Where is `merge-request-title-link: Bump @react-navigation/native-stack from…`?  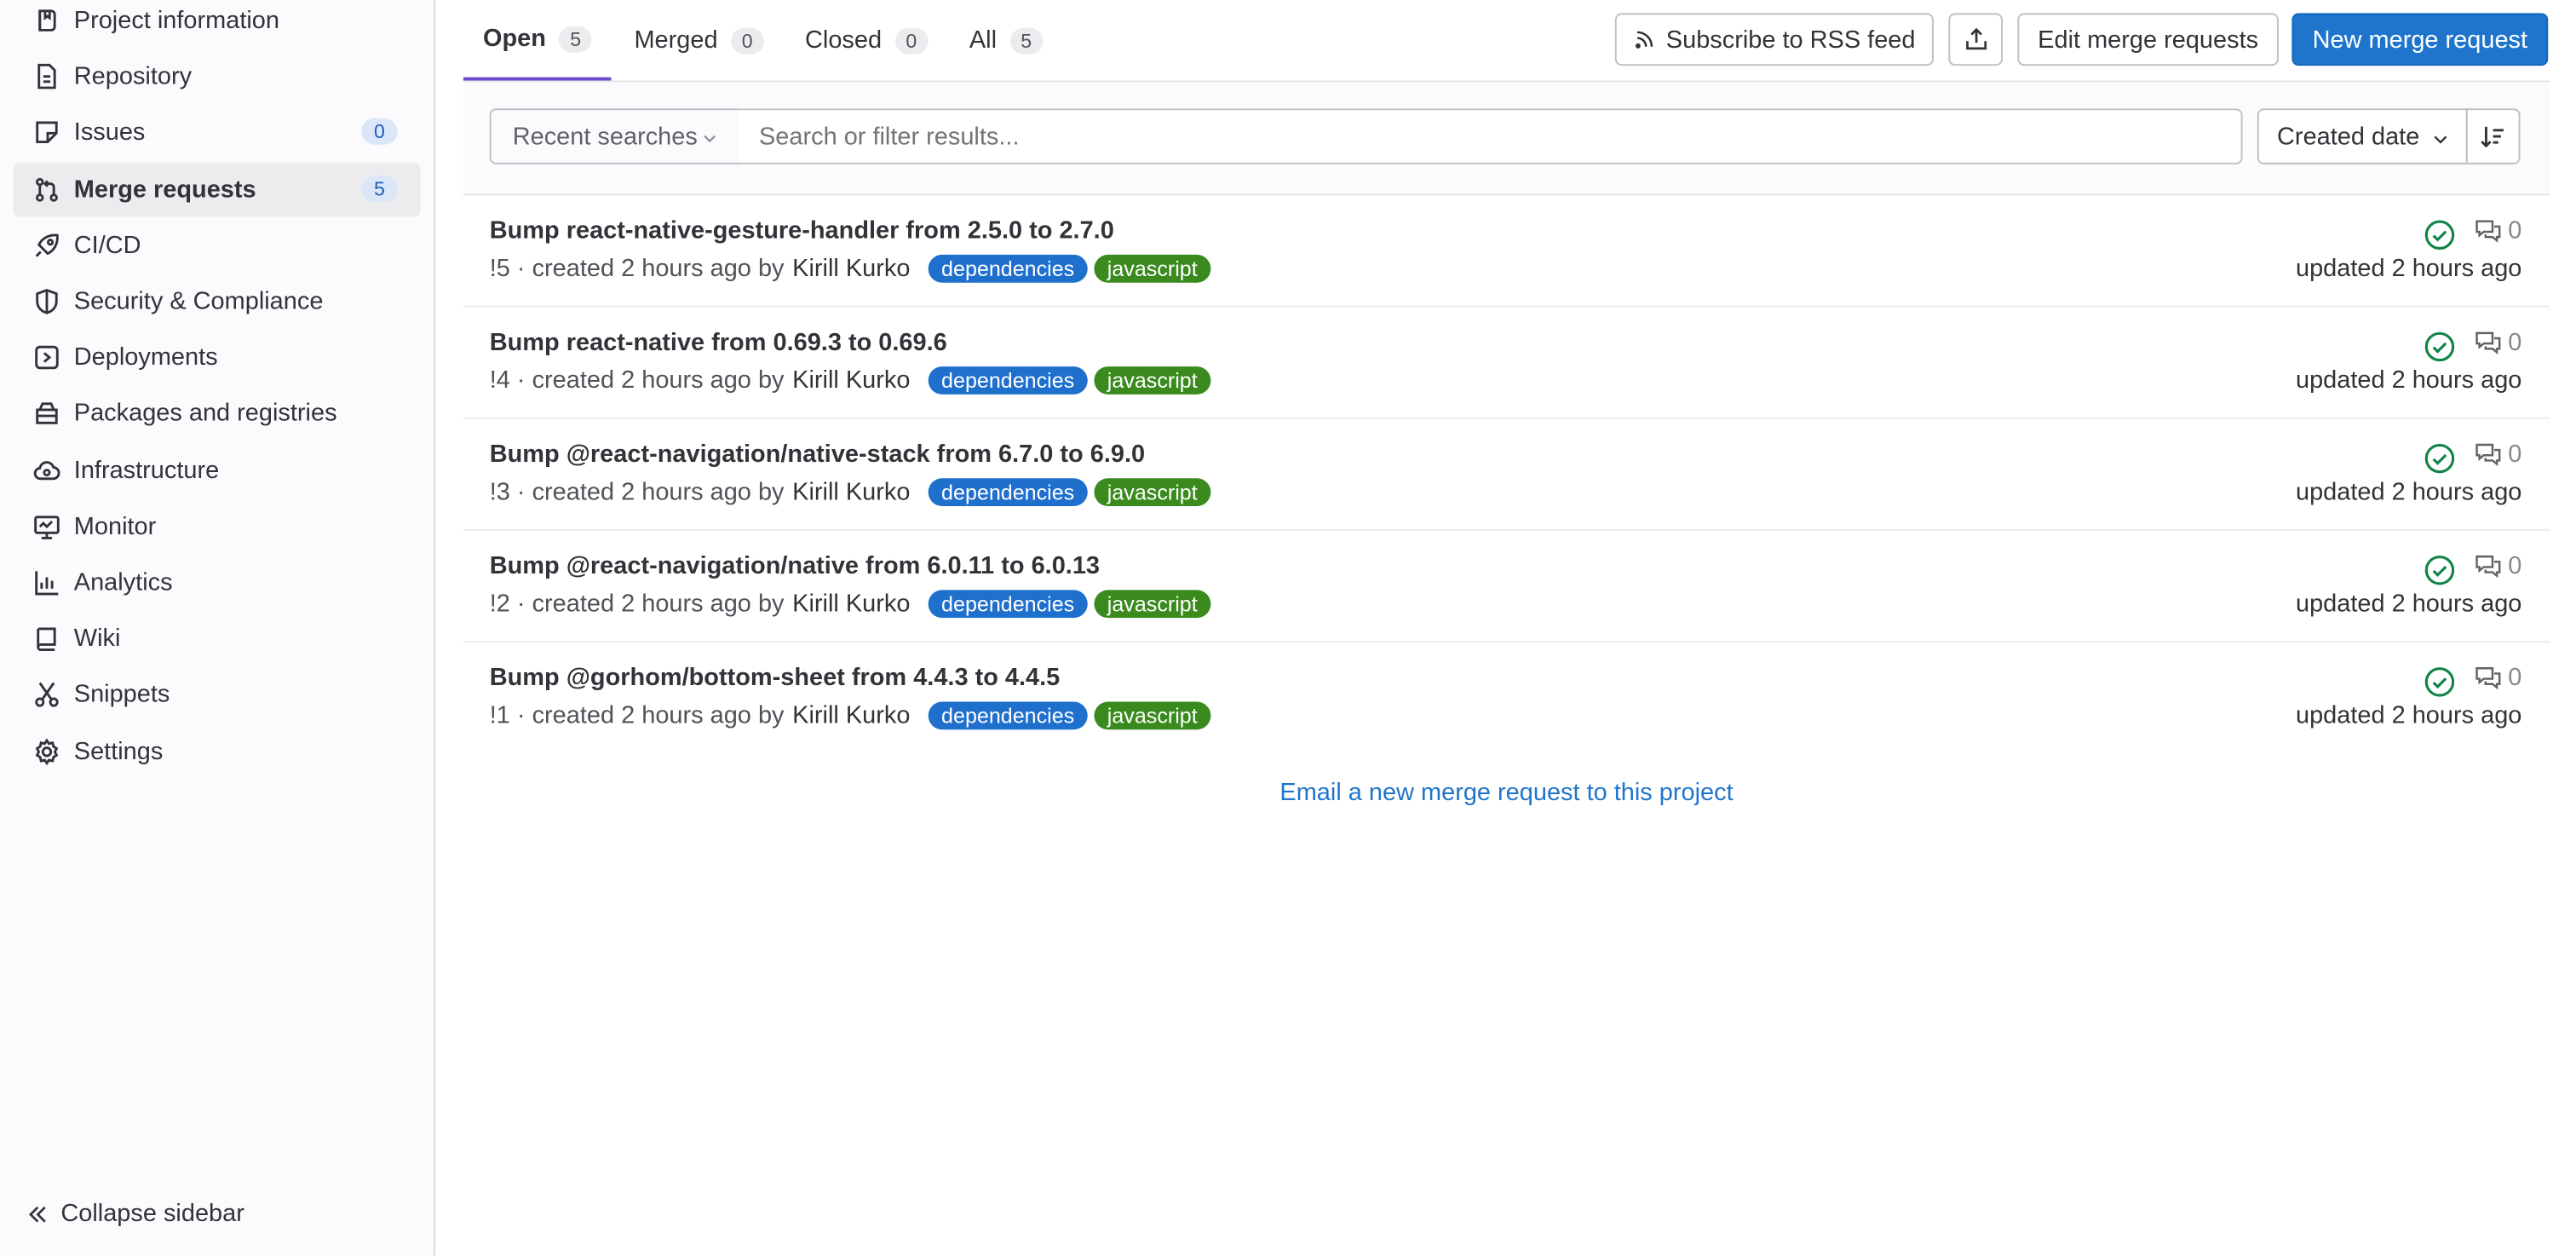 merge-request-title-link: Bump @react-navigation/native-stack from… is located at coordinates (818, 455).